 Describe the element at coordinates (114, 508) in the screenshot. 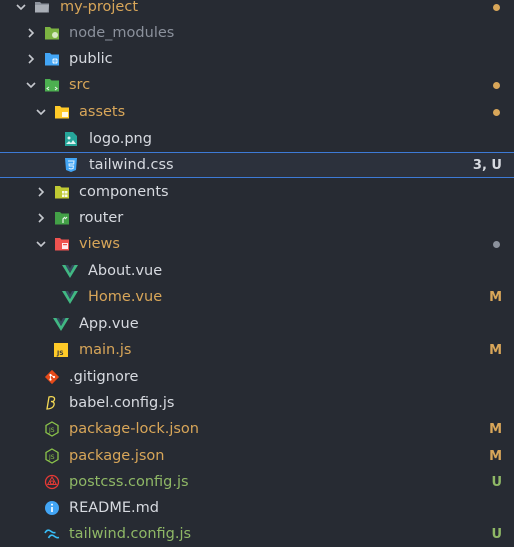

I see `tree-item-label: README.md` at that location.